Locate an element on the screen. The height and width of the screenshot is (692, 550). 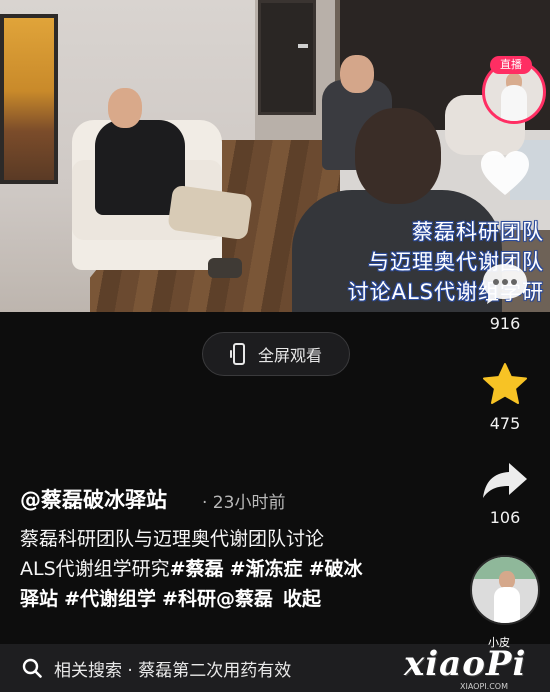
favorite-count: 475 is located at coordinates (505, 423).